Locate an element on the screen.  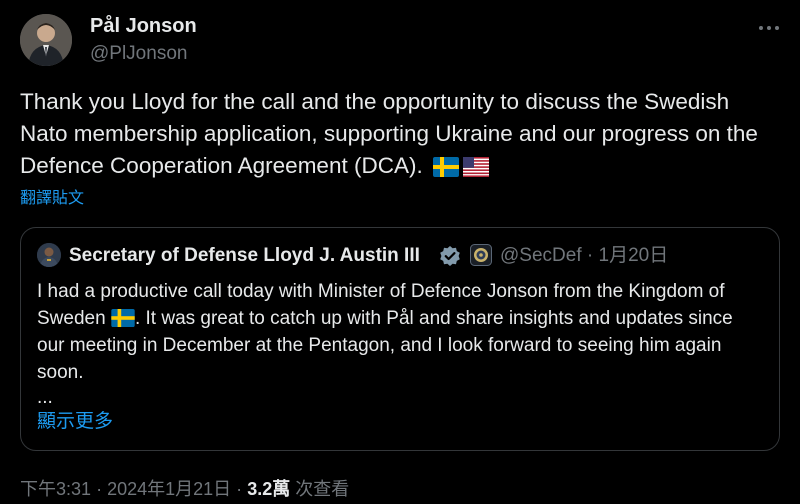
quoted-author-avatar is located at coordinates (49, 255).